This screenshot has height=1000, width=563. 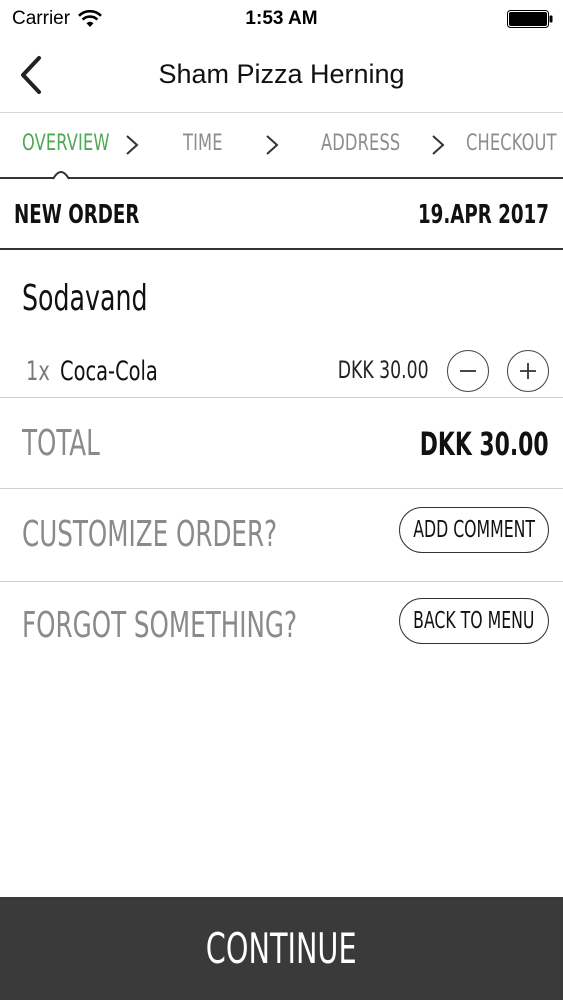 I want to click on category-title: Sodavand, so click(x=85, y=298).